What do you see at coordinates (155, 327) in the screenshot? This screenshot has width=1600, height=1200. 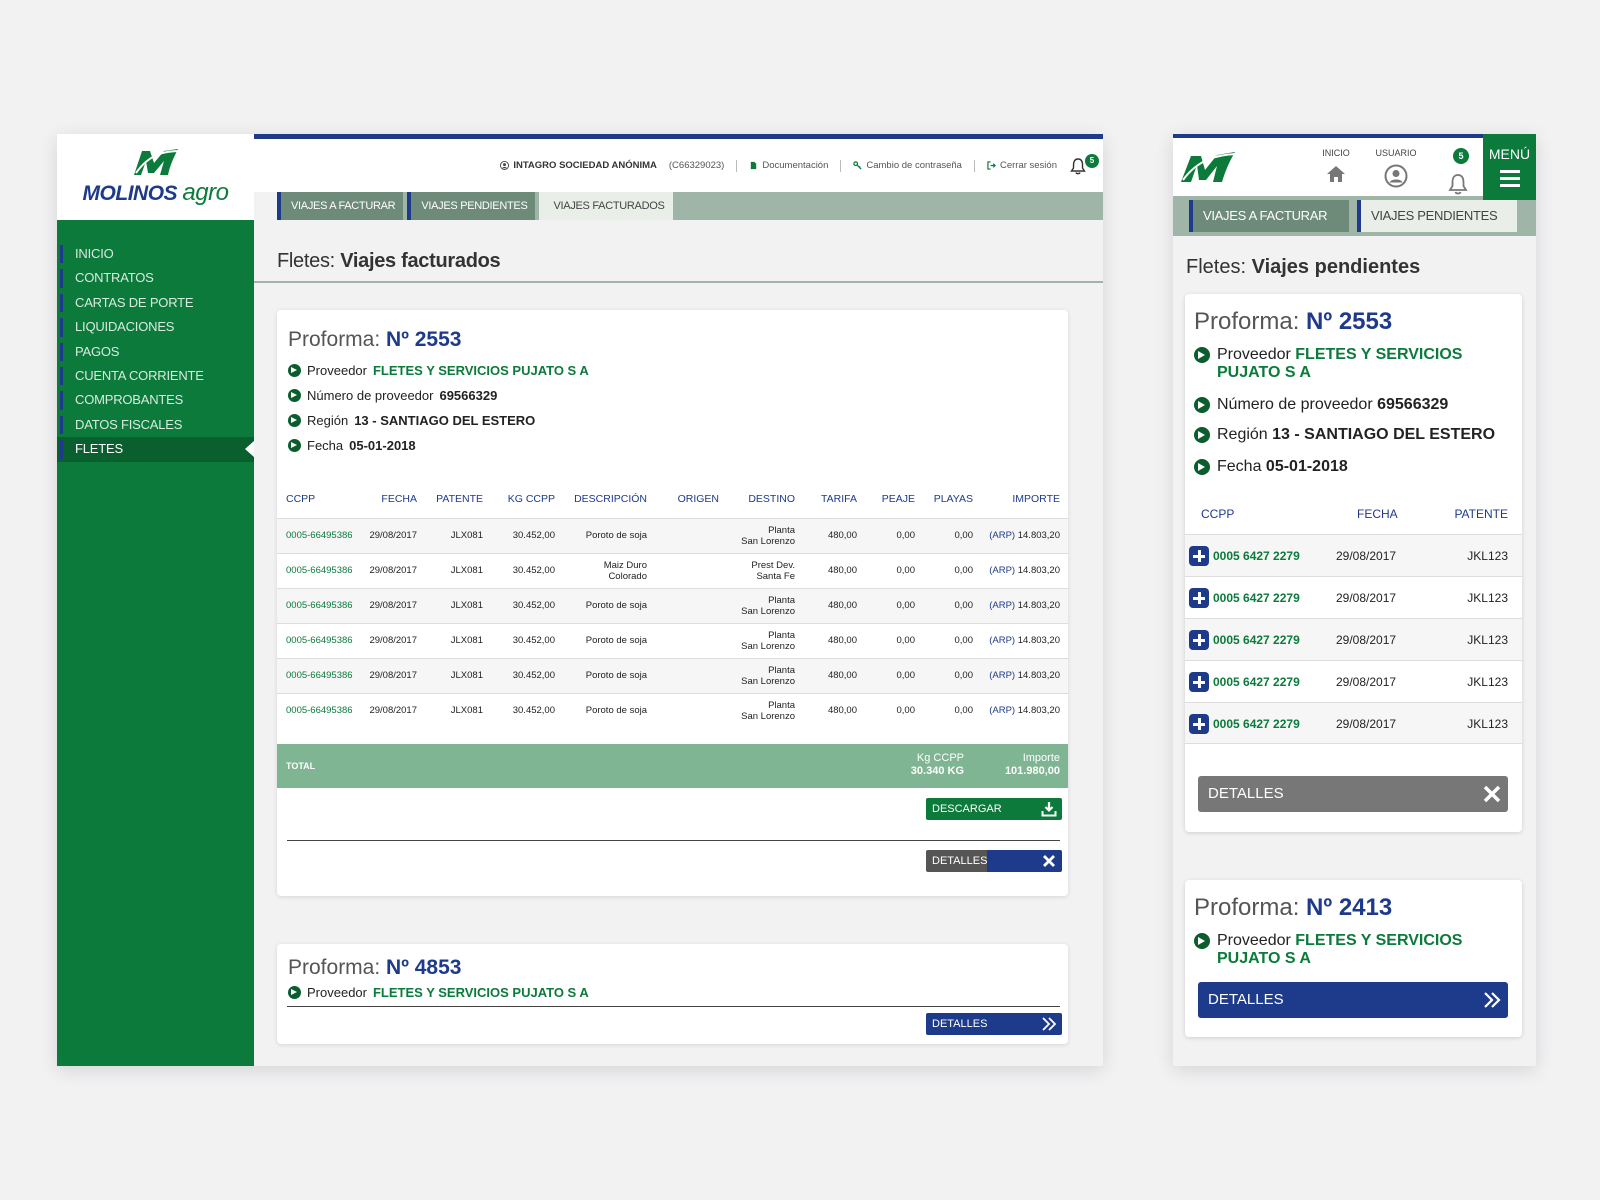 I see `sidebar-item-liquidaciones: LIQUIDACIONES` at bounding box center [155, 327].